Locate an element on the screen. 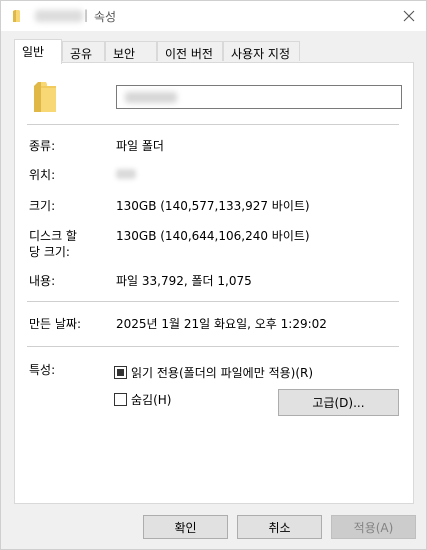  location-label: 위치: is located at coordinates (42, 175).